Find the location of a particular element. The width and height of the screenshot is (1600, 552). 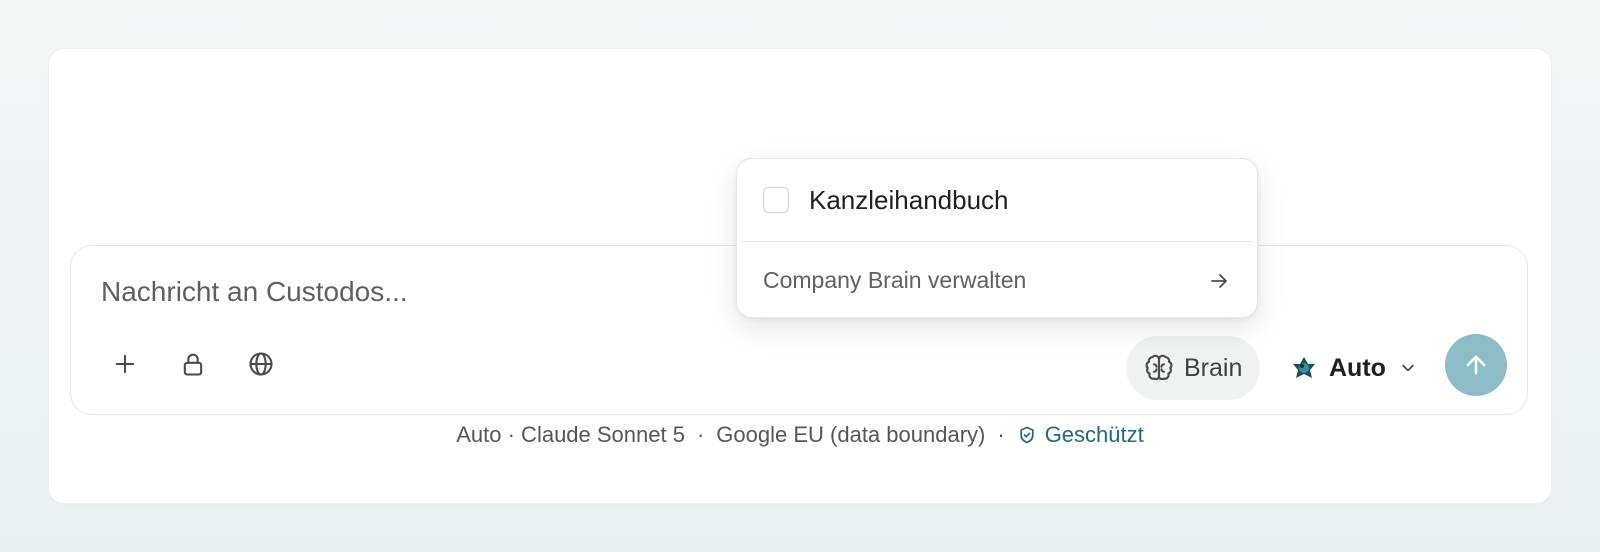

plus-icon is located at coordinates (125, 364).